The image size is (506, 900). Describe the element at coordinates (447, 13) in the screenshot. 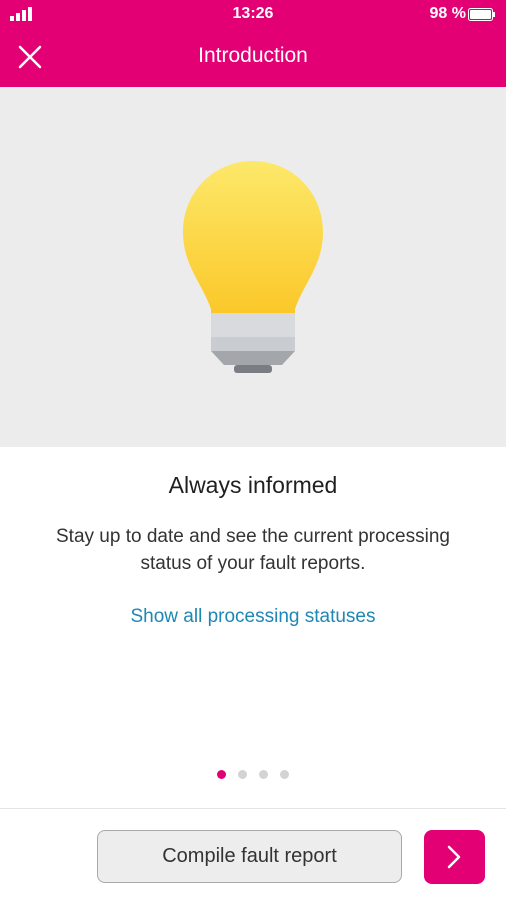

I see `battery-percentage: 98 %` at that location.